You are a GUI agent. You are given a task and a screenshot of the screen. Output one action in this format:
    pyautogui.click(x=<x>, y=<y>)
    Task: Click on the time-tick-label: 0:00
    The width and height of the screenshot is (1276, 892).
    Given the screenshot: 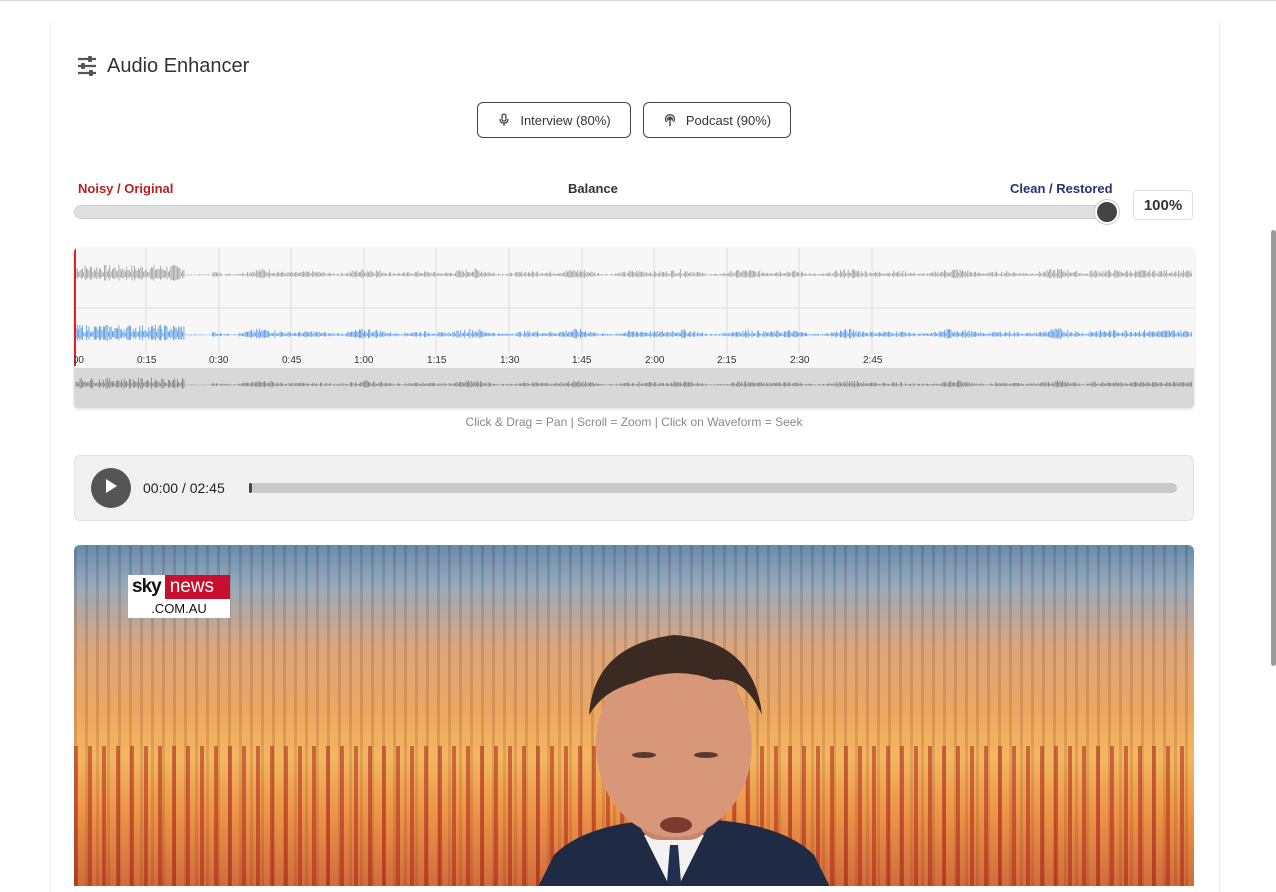 What is the action you would take?
    pyautogui.click(x=79, y=360)
    